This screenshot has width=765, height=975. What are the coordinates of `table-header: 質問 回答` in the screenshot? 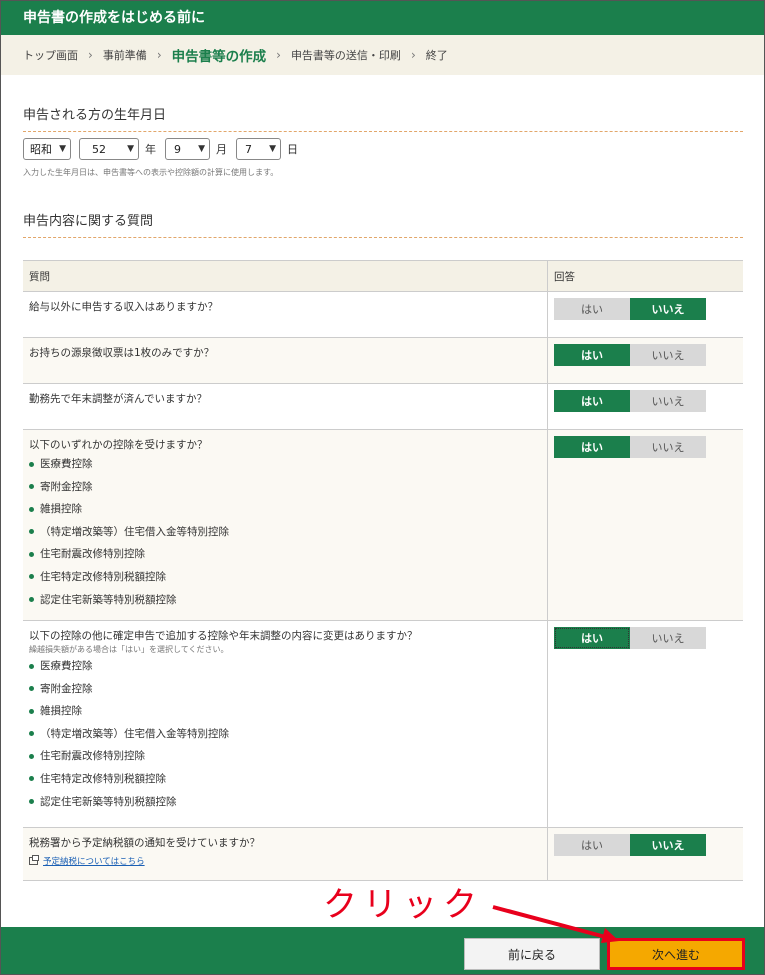 It's located at (383, 276).